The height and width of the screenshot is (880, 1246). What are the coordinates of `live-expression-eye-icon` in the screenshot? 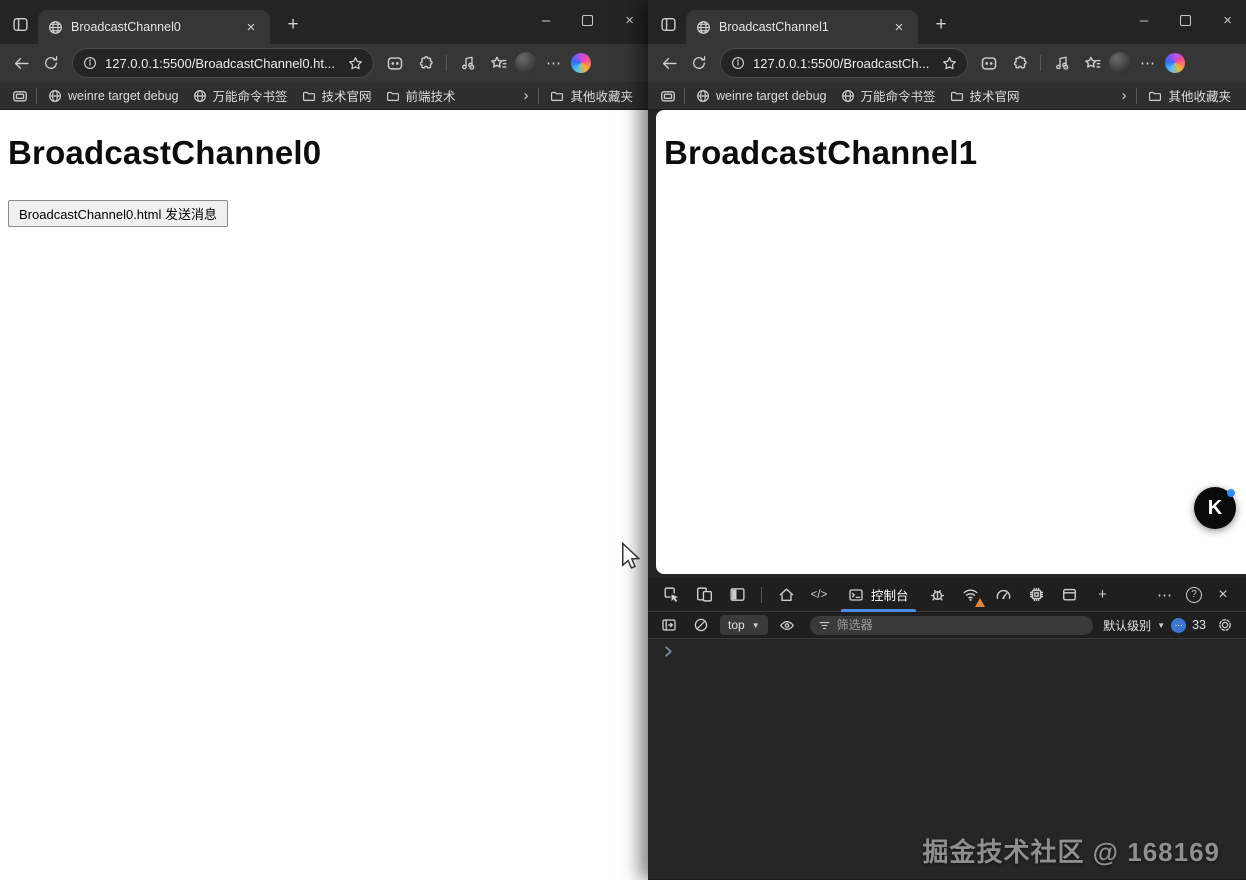 It's located at (787, 625).